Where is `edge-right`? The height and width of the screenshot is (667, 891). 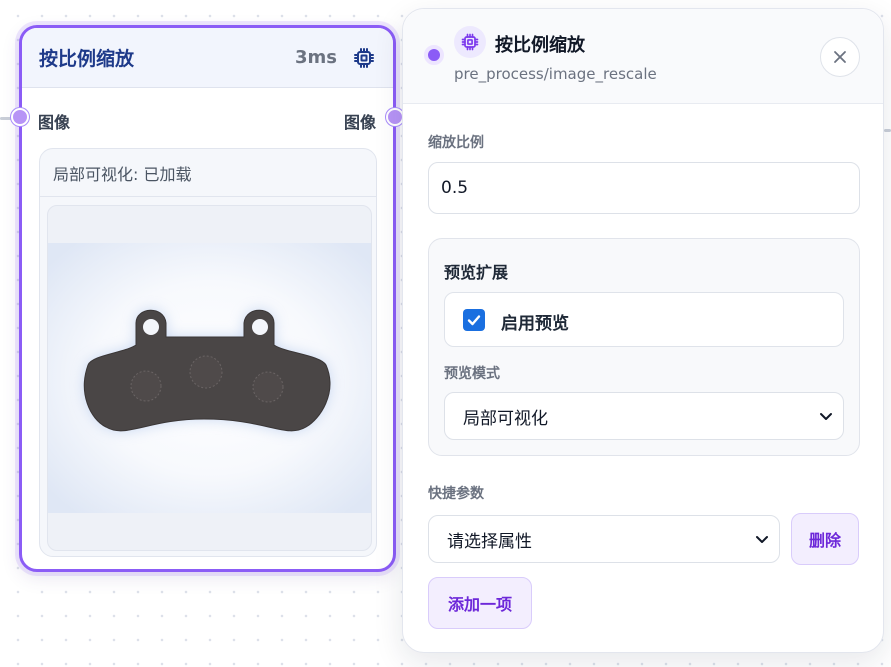
edge-right is located at coordinates (887, 130).